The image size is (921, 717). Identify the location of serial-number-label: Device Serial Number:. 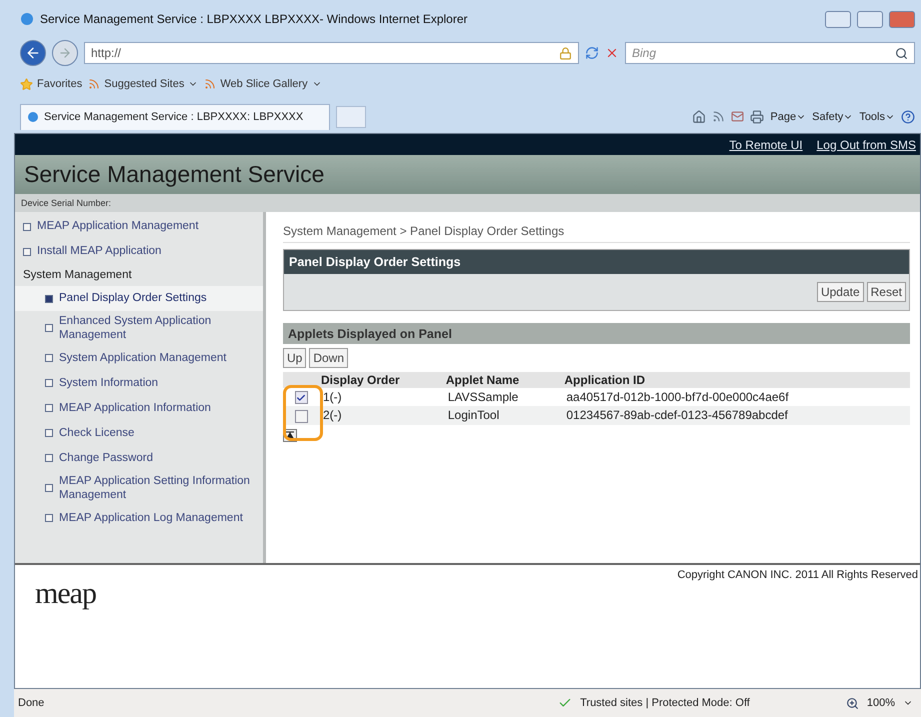
(467, 203).